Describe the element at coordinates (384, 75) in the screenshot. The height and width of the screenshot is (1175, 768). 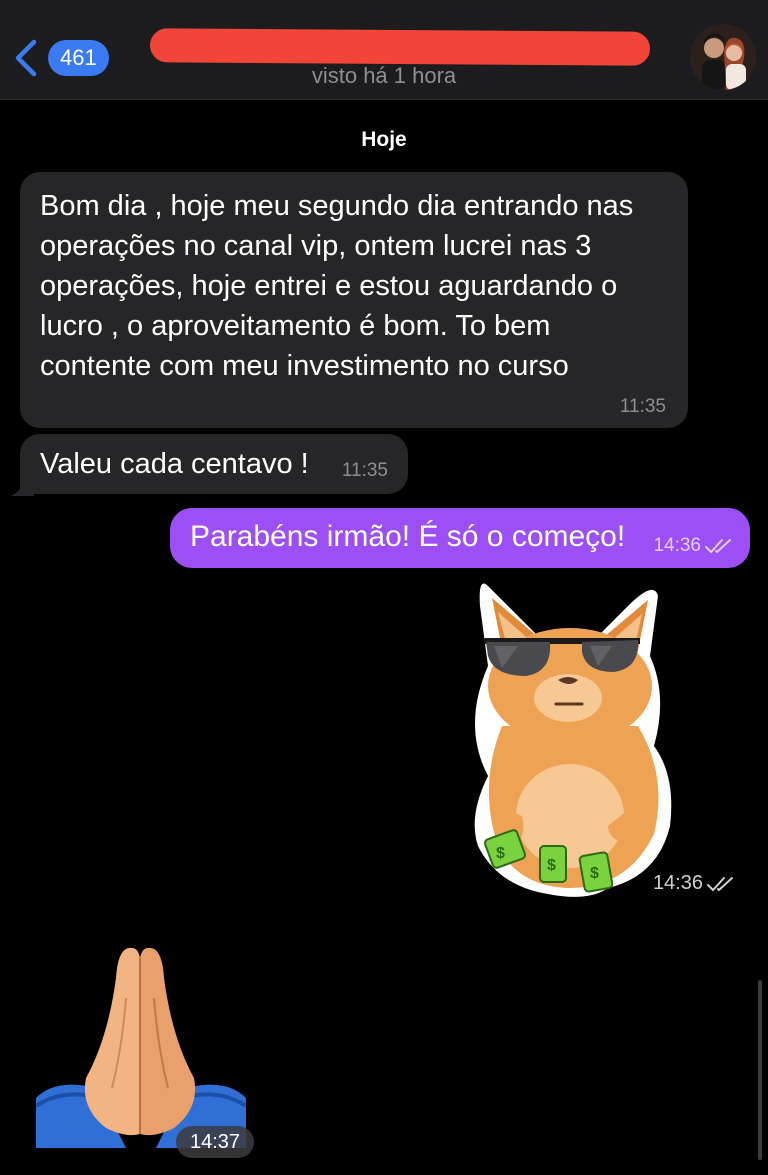
I see `last-seen-status: visto há 1 hora` at that location.